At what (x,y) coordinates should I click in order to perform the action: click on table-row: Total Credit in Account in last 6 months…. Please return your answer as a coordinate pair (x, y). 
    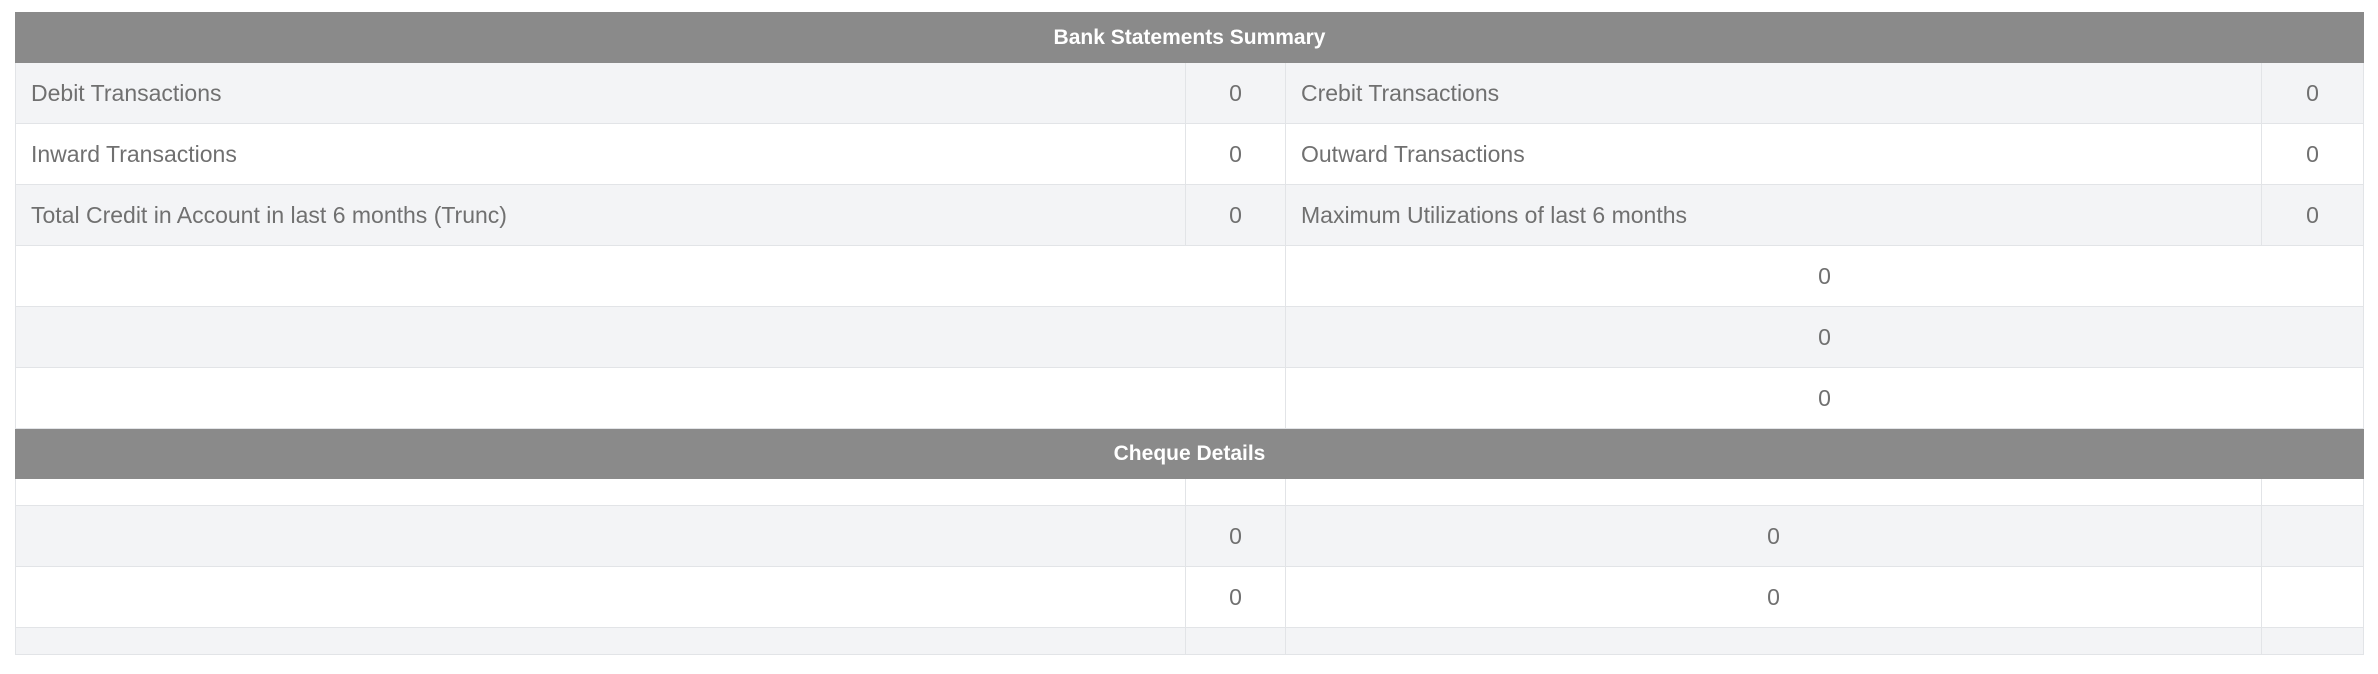
    Looking at the image, I should click on (1189, 215).